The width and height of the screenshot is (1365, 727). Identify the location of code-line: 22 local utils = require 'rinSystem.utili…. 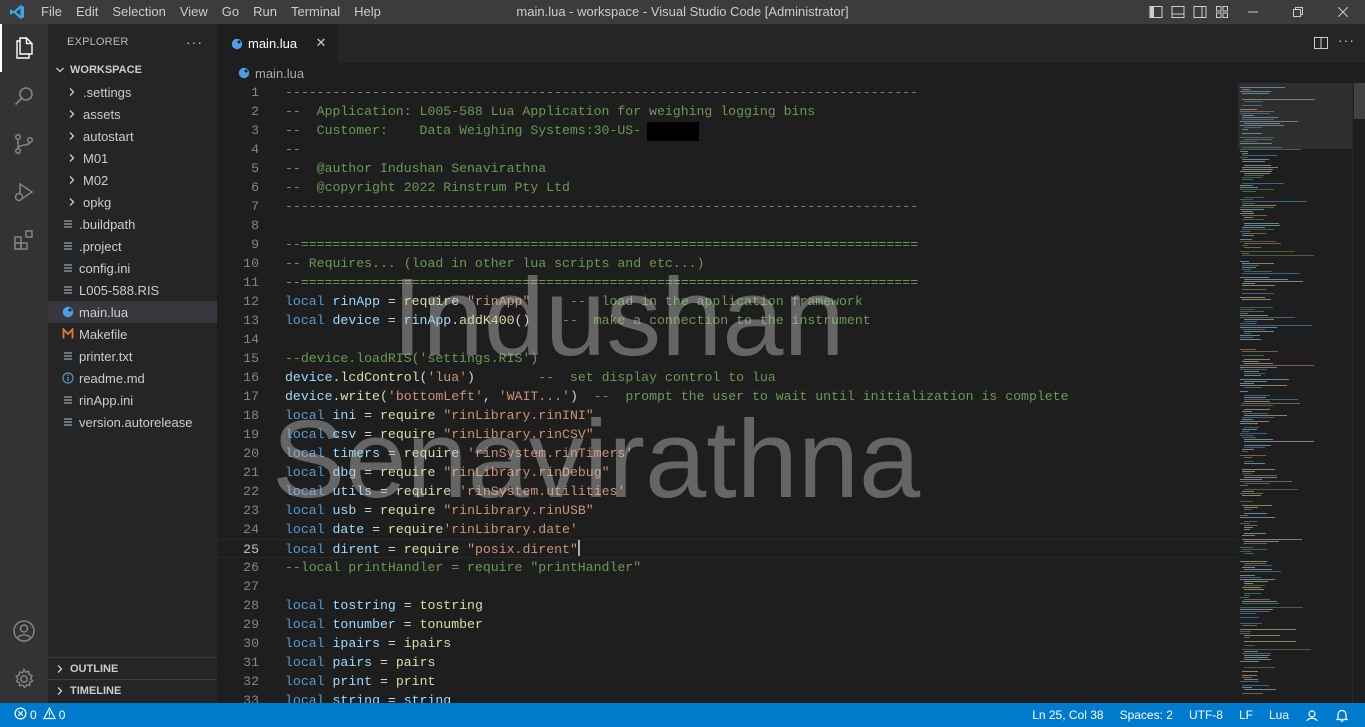
(727, 491).